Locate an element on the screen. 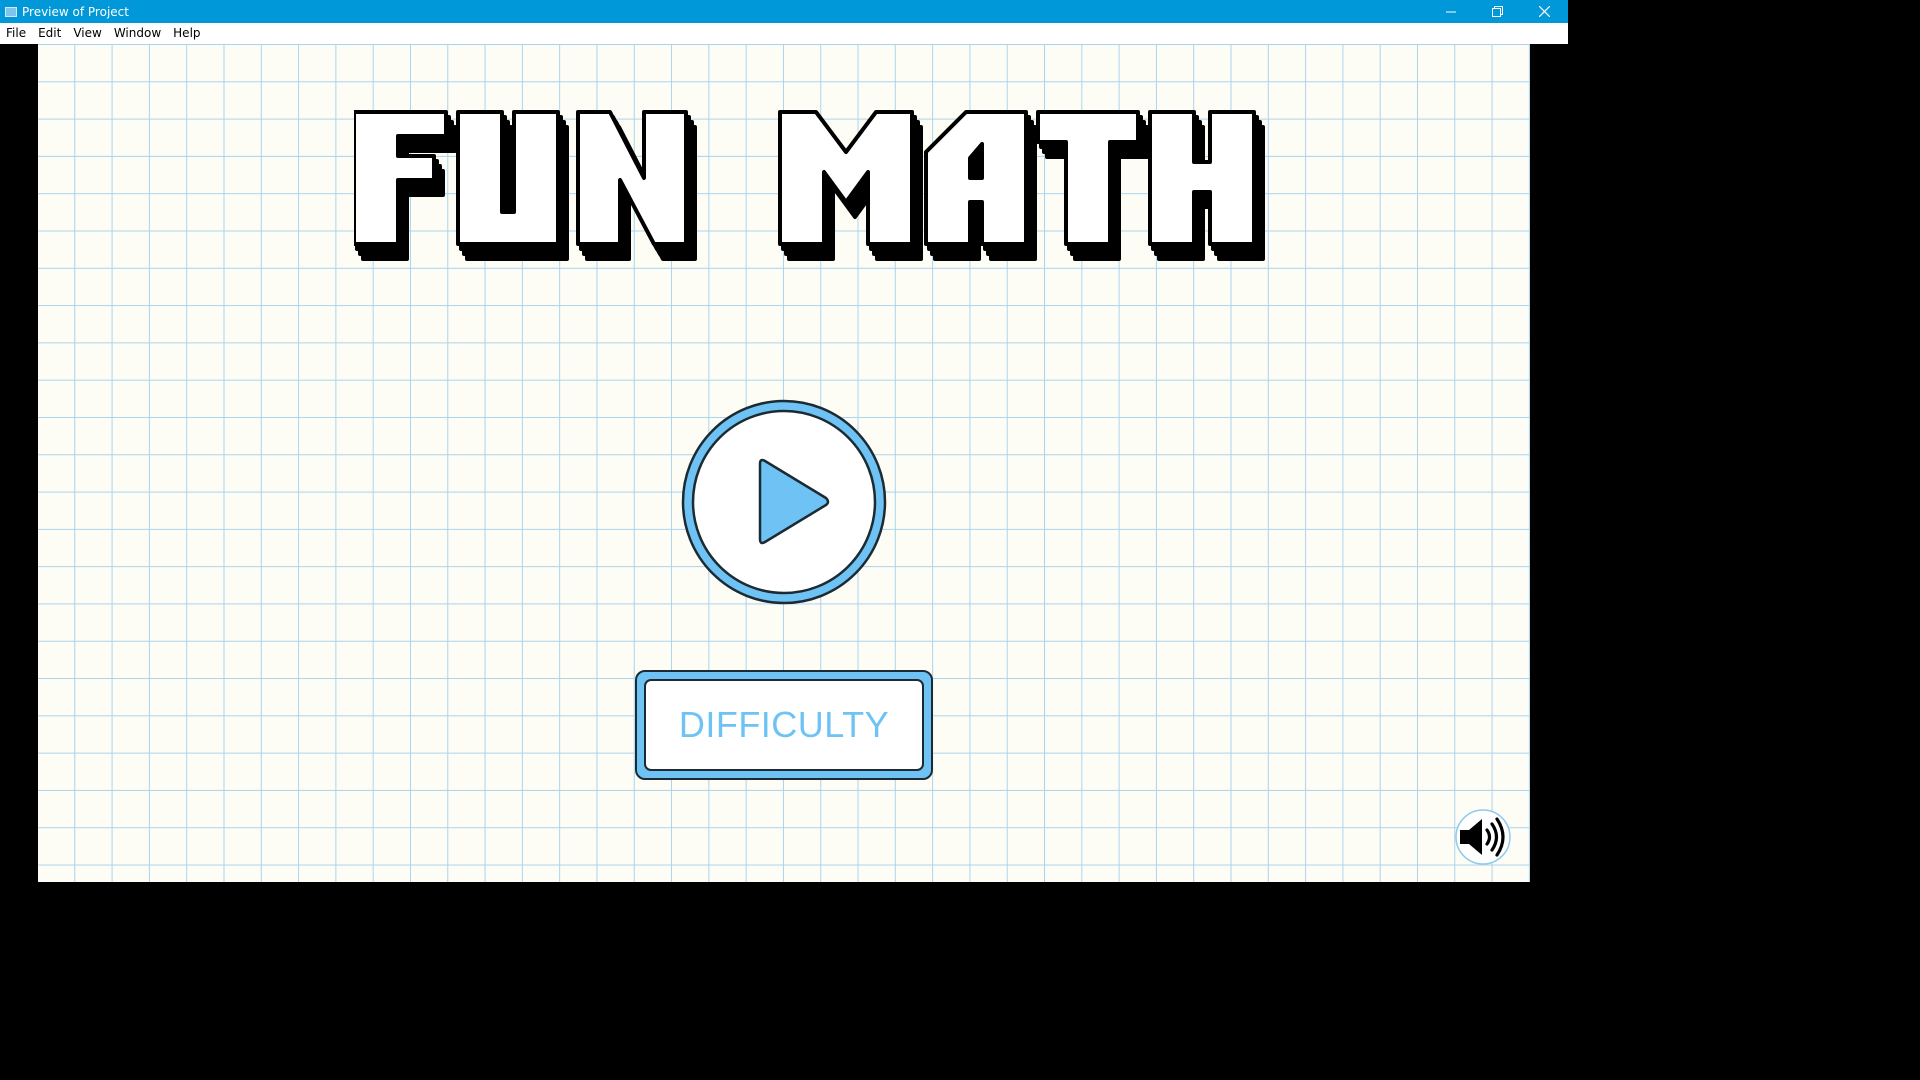 This screenshot has height=1080, width=1920. difficulty-button-face: DIFFICULTY is located at coordinates (784, 725).